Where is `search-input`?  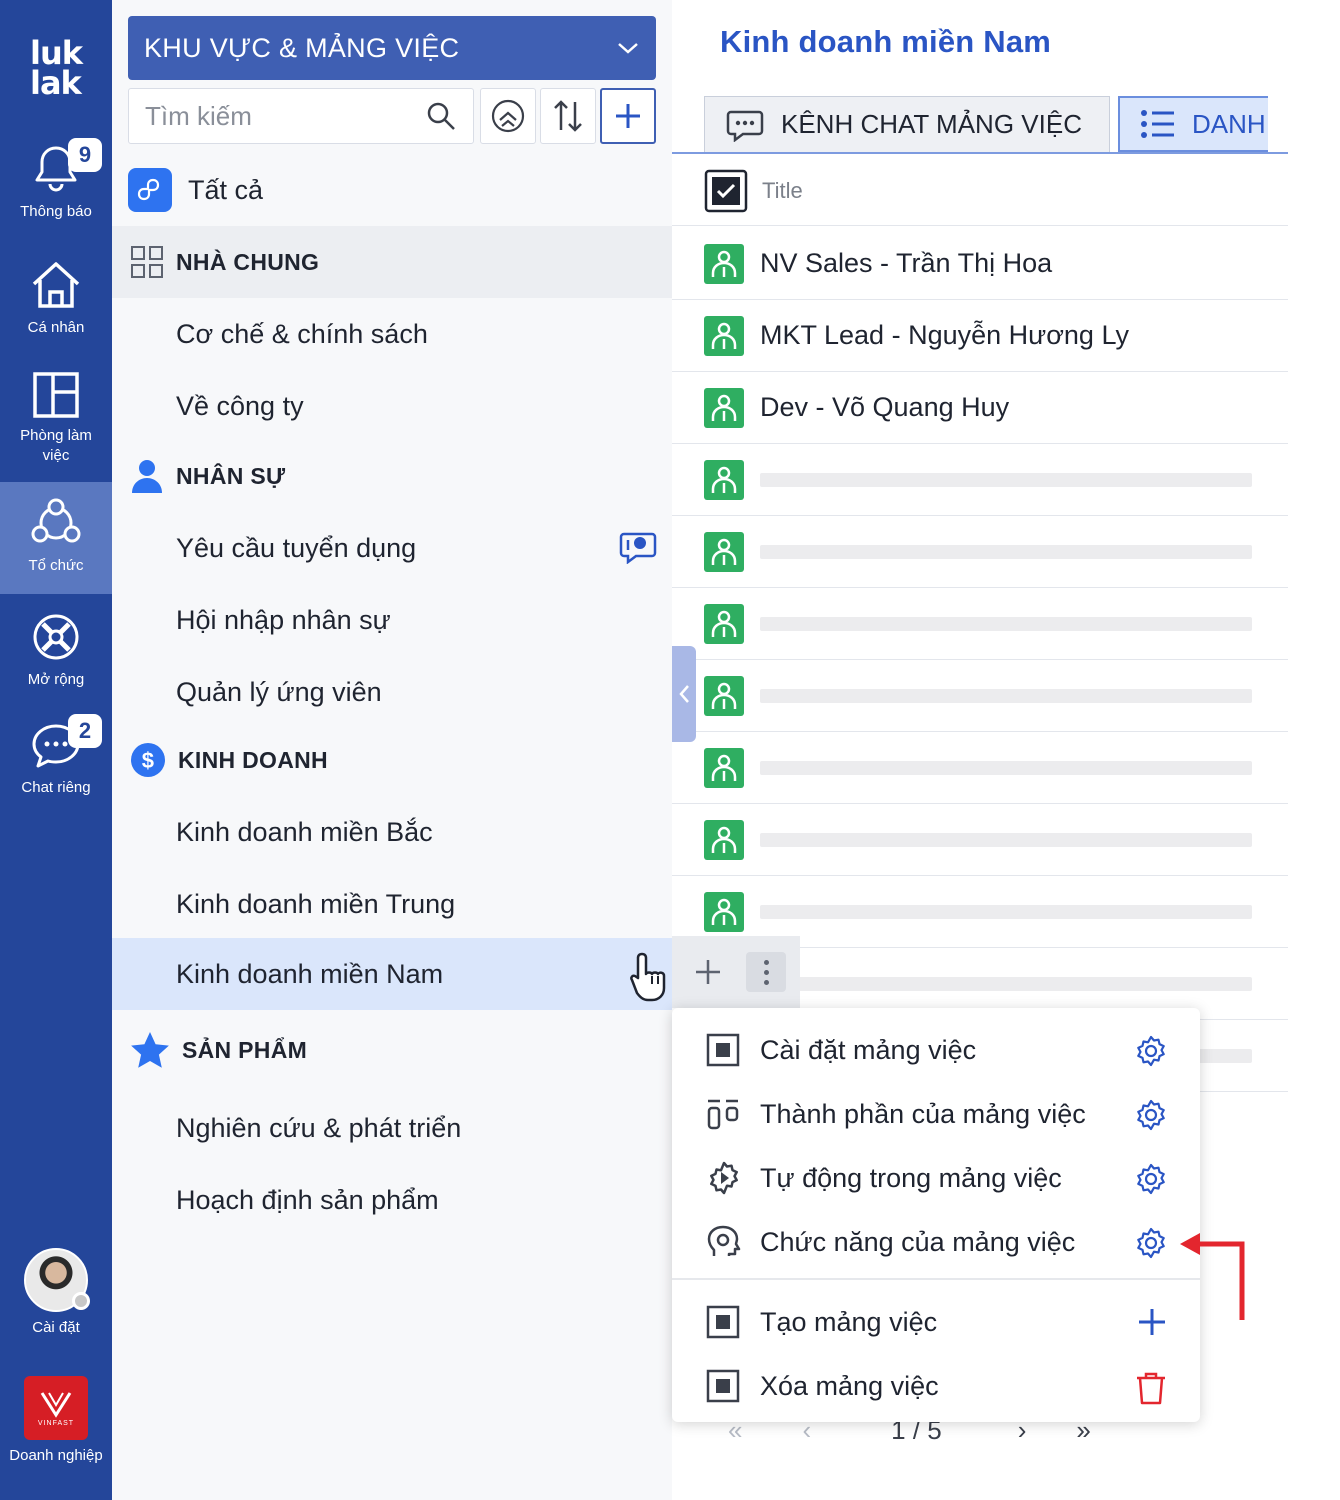
search-input is located at coordinates (280, 116).